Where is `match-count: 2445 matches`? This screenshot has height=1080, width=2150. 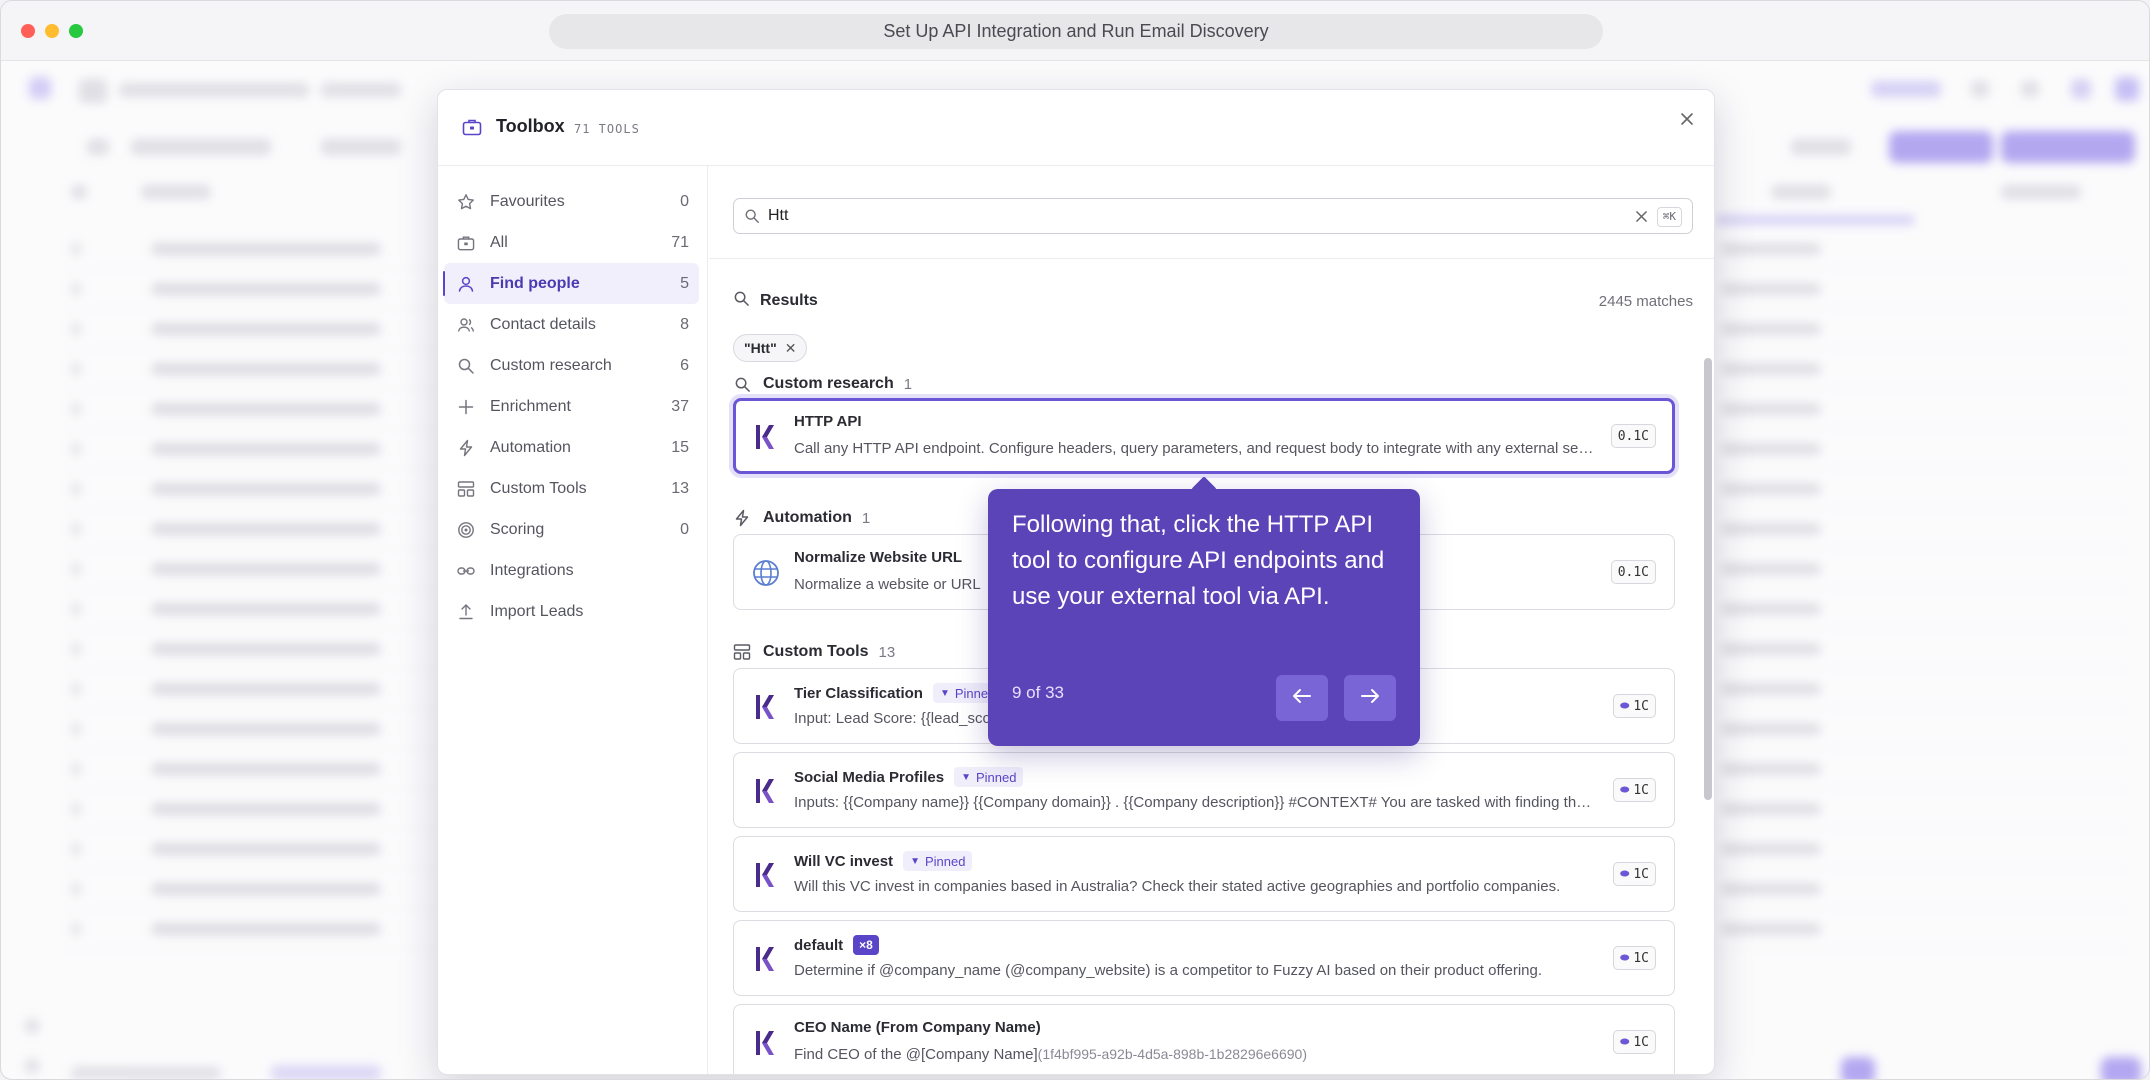 match-count: 2445 matches is located at coordinates (1645, 301).